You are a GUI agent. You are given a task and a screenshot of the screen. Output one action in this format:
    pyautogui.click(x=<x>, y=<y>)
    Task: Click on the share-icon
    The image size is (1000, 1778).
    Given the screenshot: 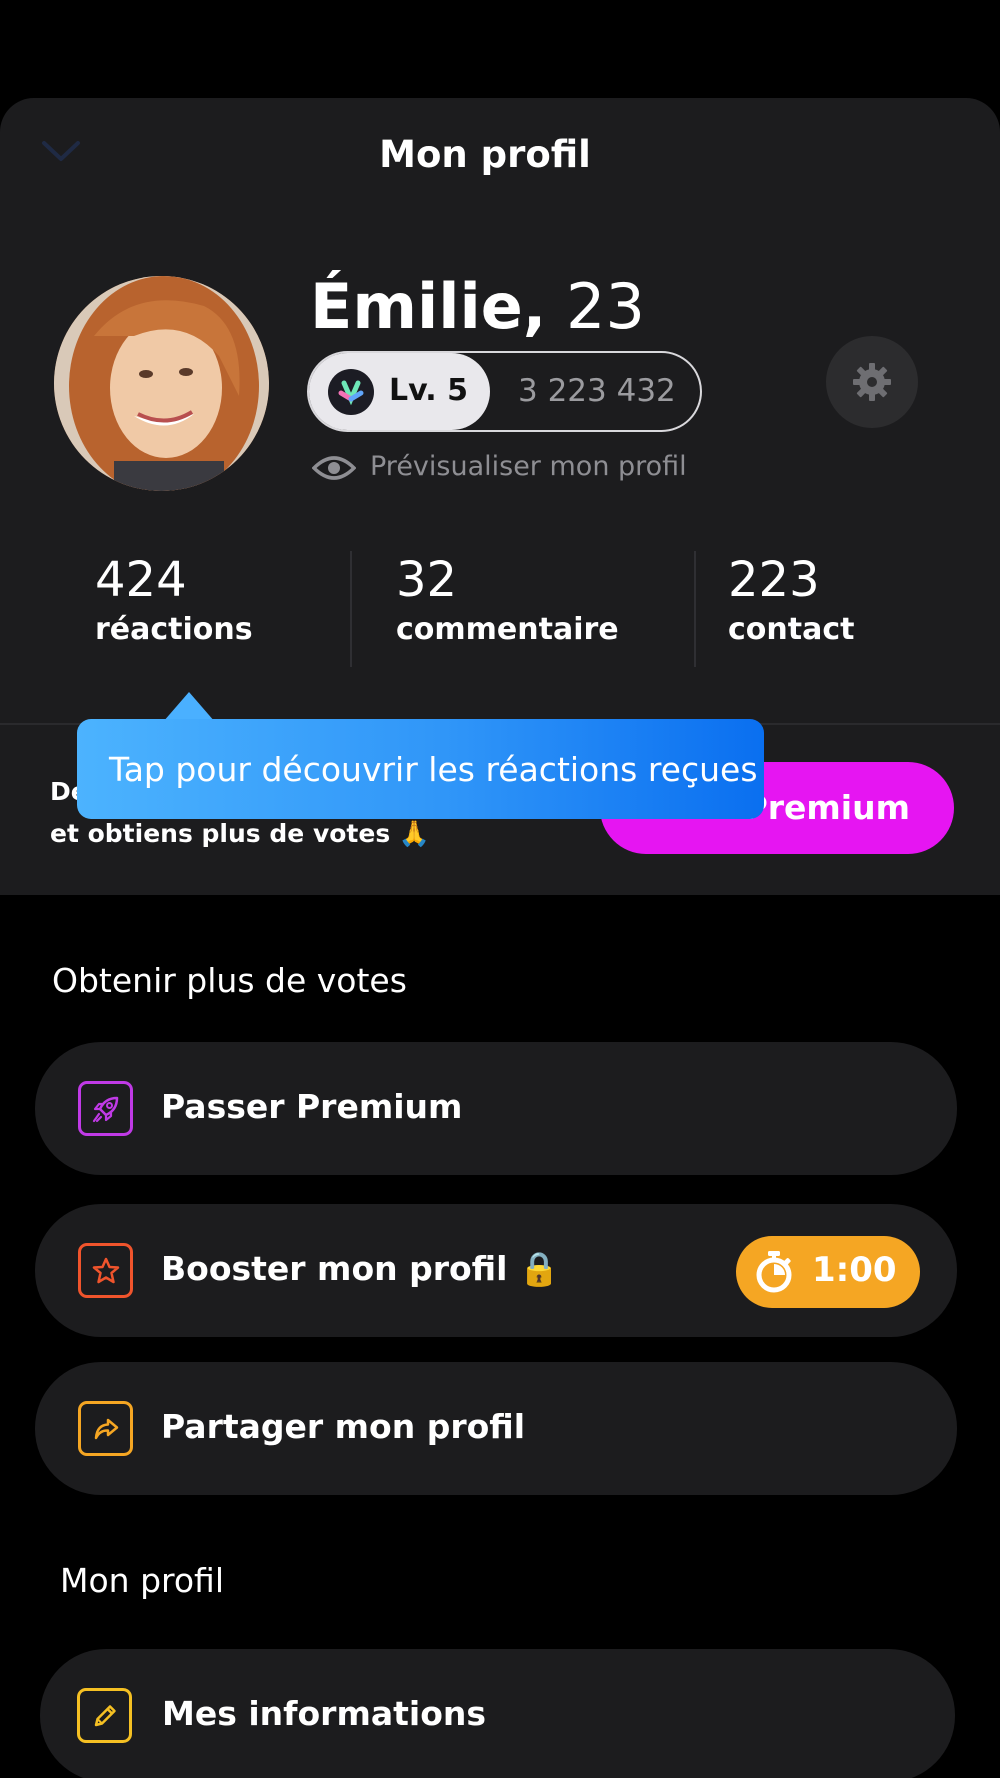 What is the action you would take?
    pyautogui.click(x=105, y=1428)
    